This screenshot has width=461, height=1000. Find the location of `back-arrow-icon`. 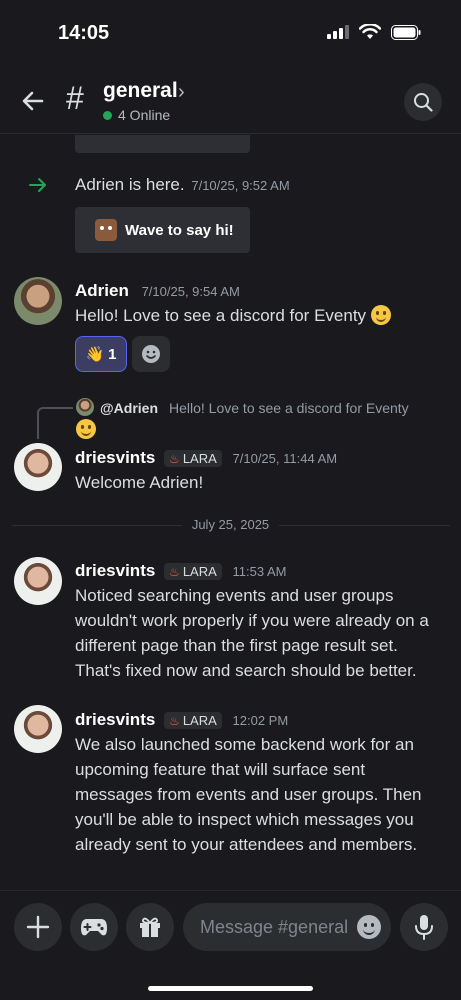

back-arrow-icon is located at coordinates (33, 101).